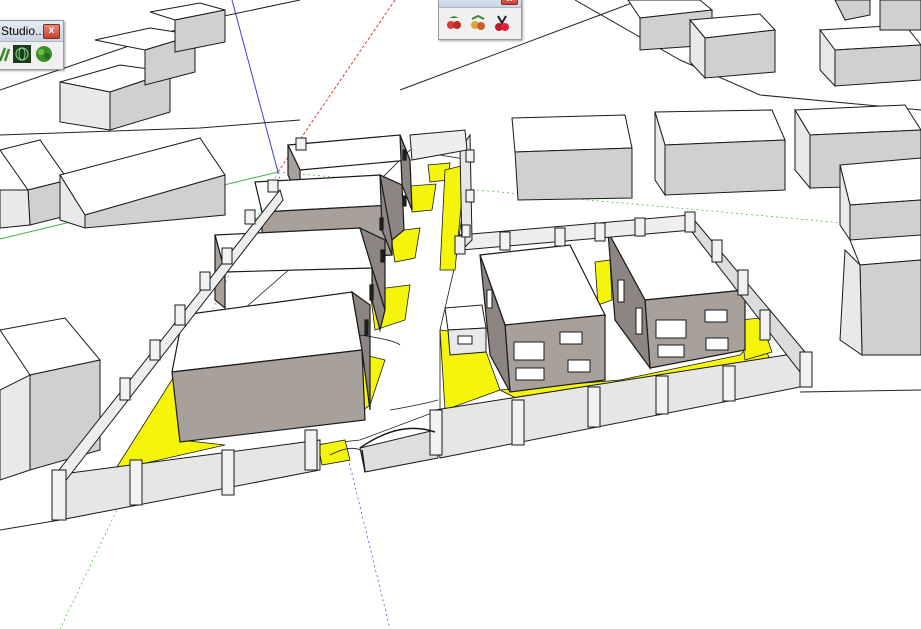 This screenshot has width=921, height=629. What do you see at coordinates (32, 45) in the screenshot?
I see `studio-palette: Studio... x` at bounding box center [32, 45].